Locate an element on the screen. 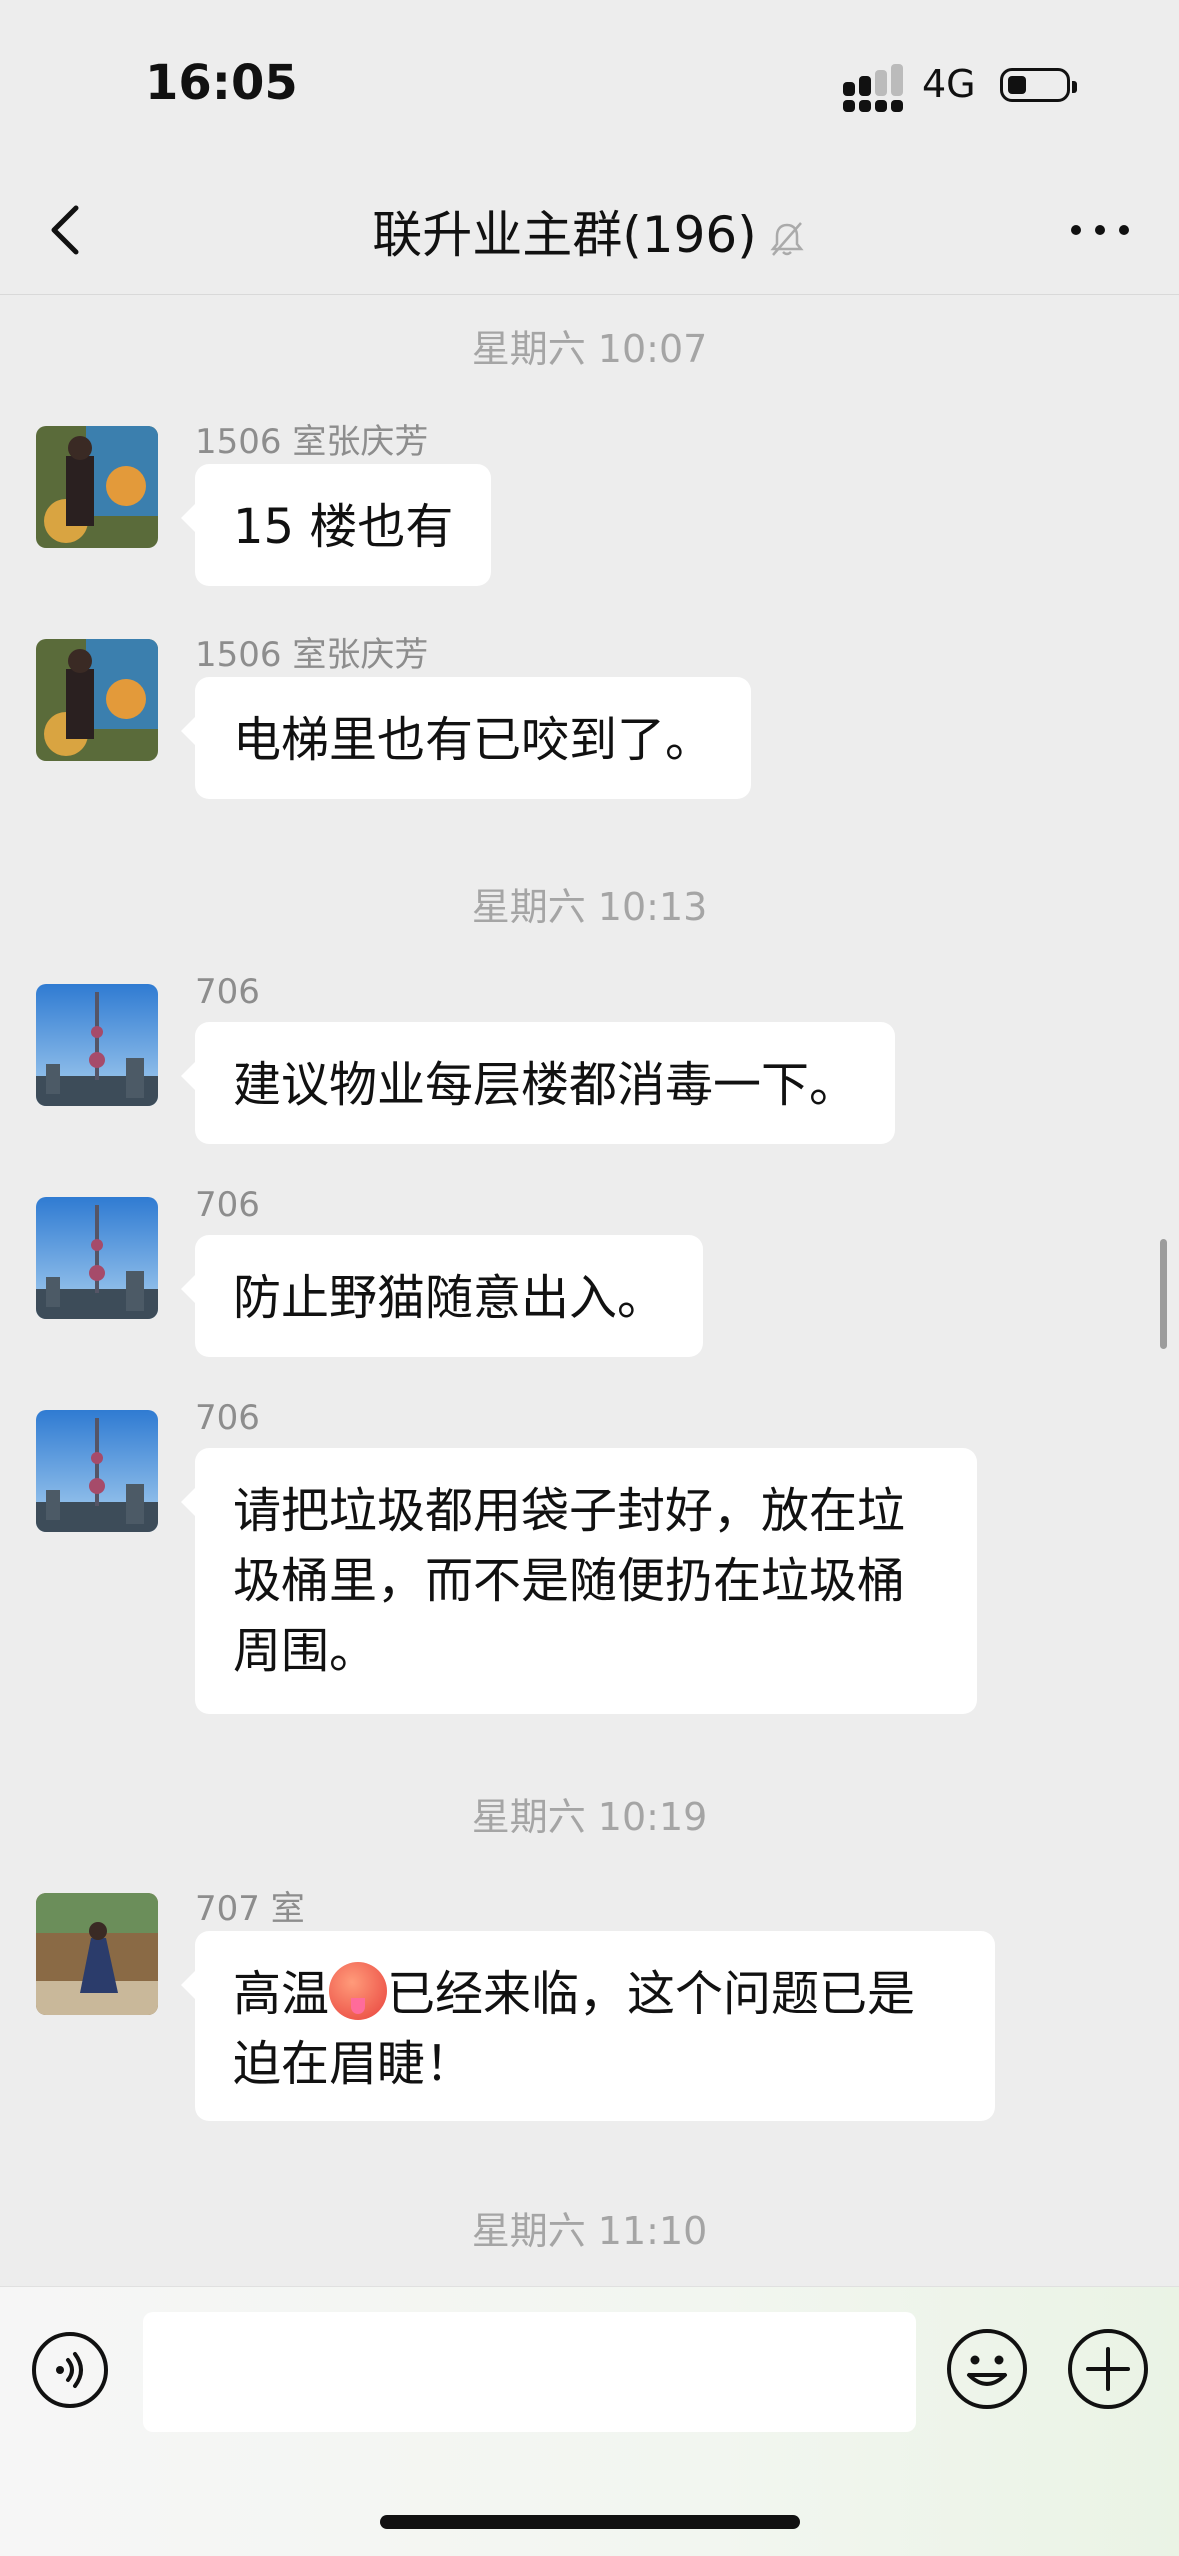 The width and height of the screenshot is (1179, 2556). timestamp: 星期六 10:07 is located at coordinates (589, 349).